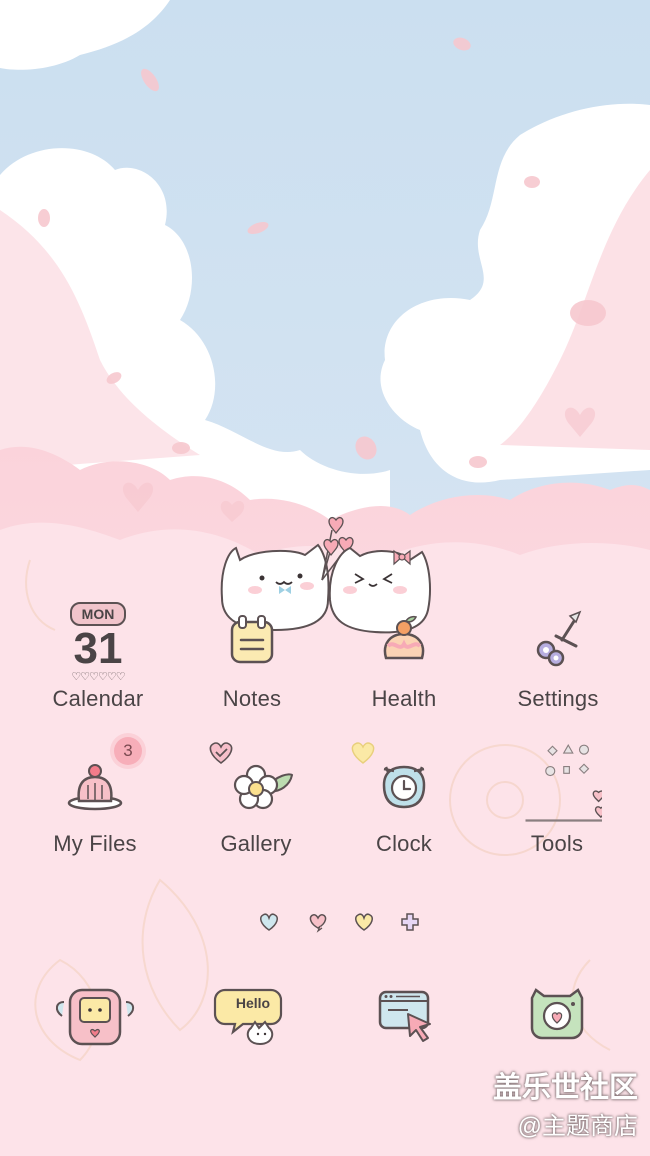 The image size is (650, 1156). I want to click on app-settings: Settings, so click(558, 665).